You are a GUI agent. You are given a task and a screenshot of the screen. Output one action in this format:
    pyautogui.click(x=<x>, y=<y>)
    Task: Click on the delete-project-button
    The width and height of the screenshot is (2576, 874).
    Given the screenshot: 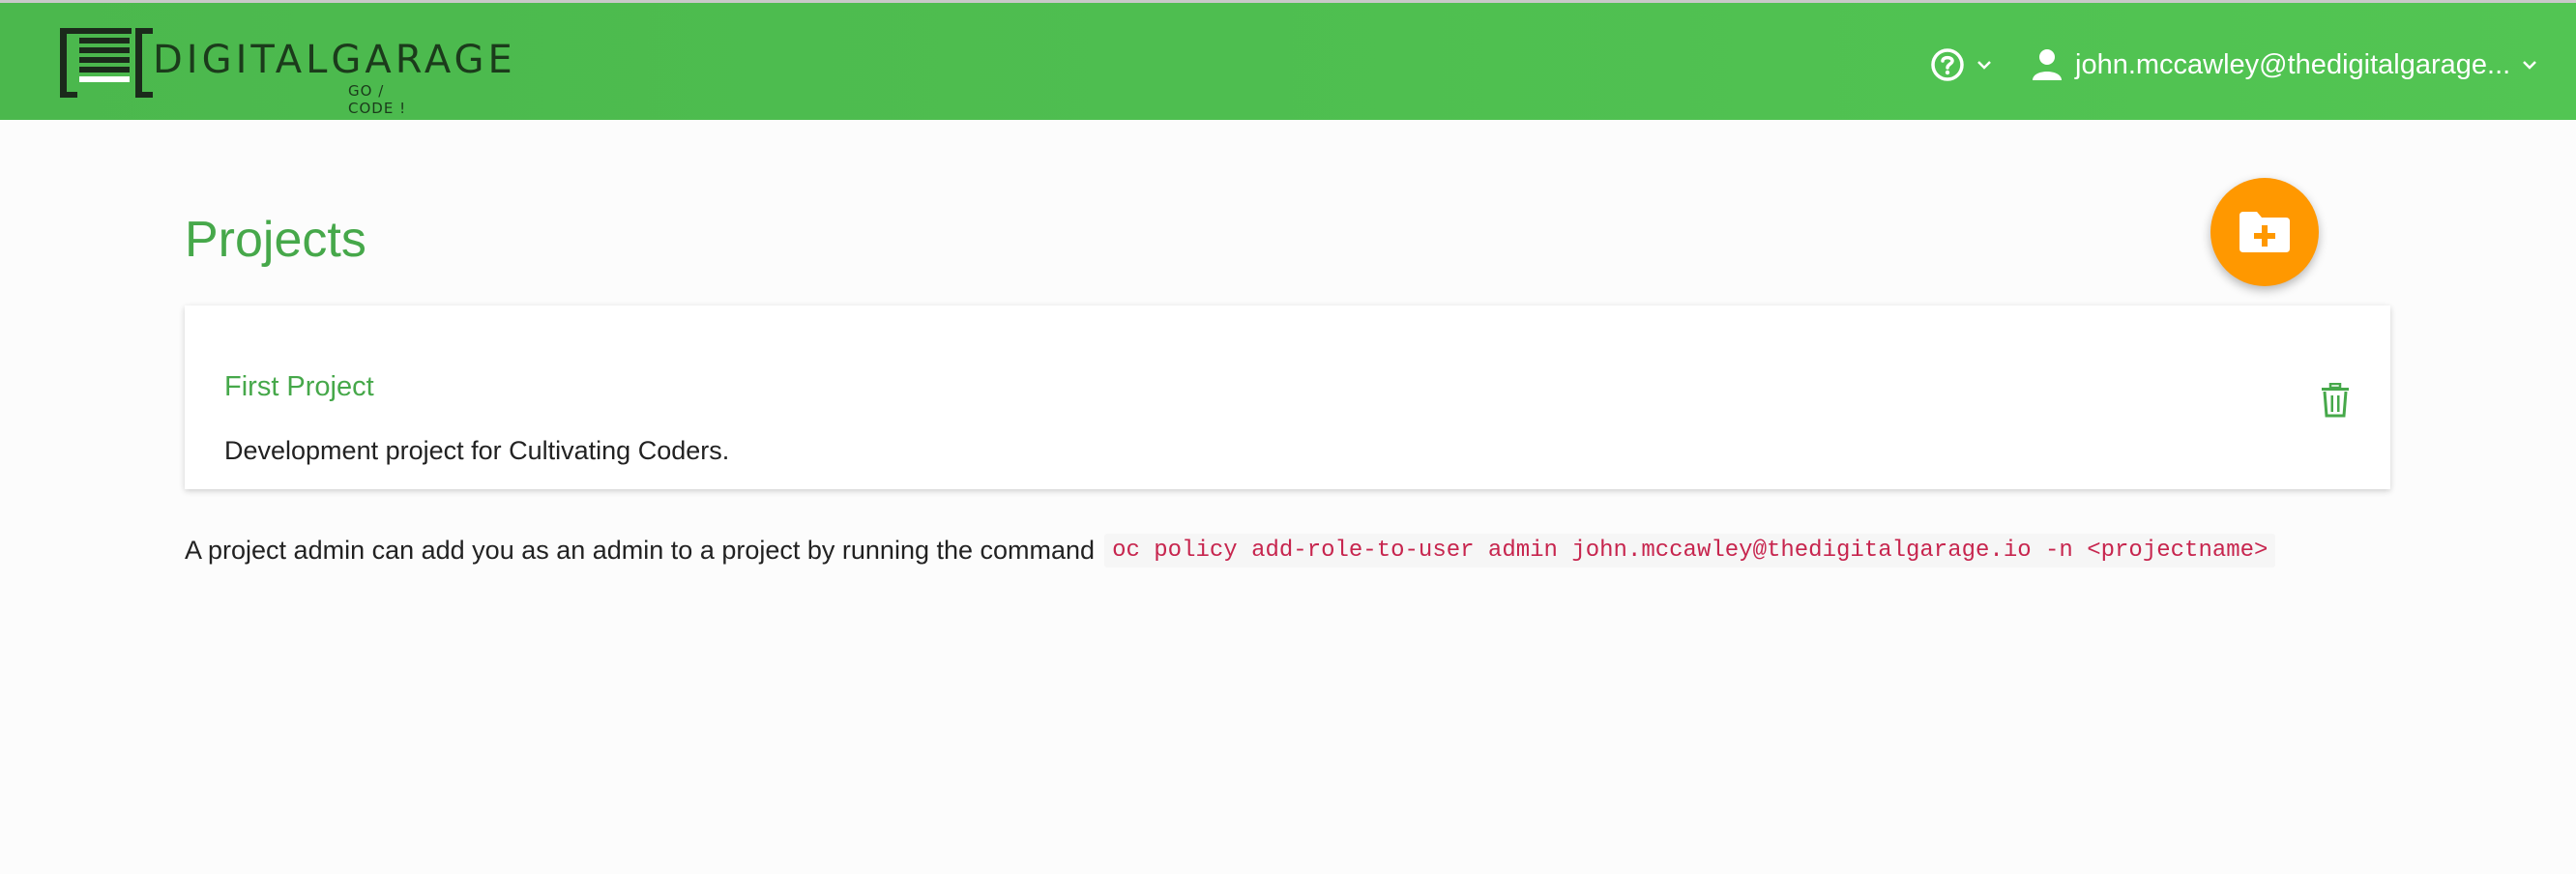 What is the action you would take?
    pyautogui.click(x=2335, y=400)
    